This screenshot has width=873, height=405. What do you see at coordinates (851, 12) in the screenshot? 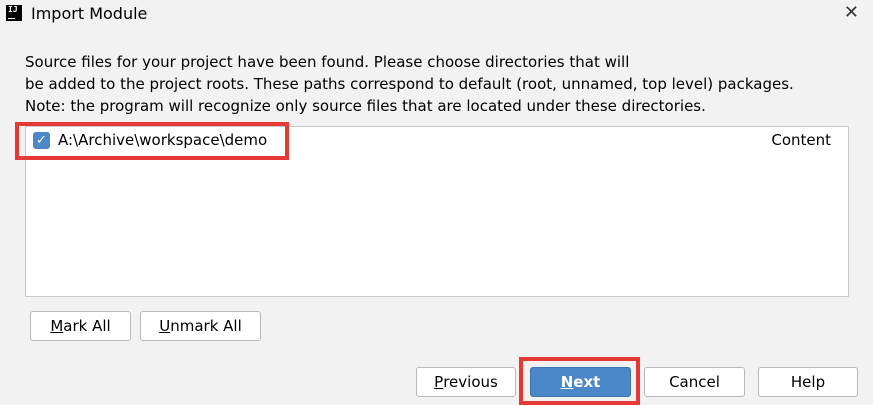
I see `close-icon: ✕` at bounding box center [851, 12].